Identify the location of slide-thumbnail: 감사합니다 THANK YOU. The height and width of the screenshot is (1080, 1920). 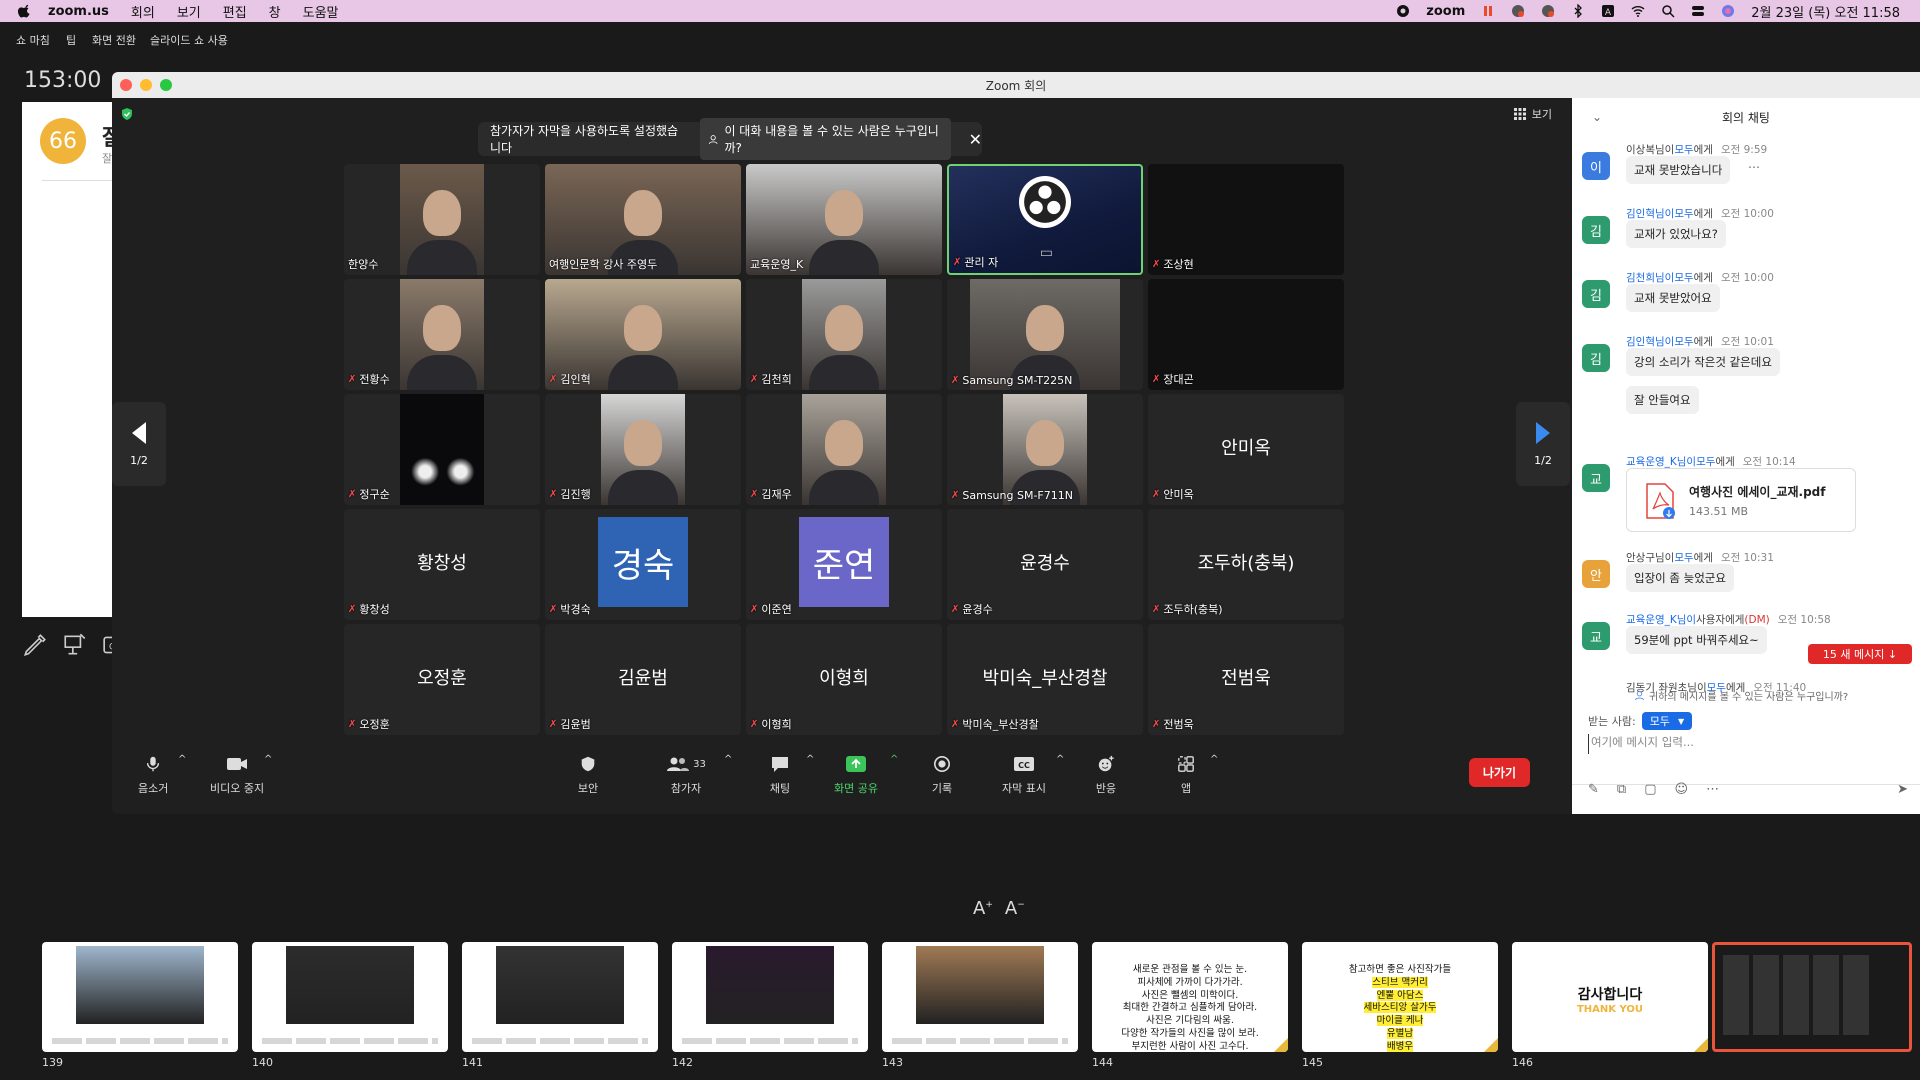
(1610, 997).